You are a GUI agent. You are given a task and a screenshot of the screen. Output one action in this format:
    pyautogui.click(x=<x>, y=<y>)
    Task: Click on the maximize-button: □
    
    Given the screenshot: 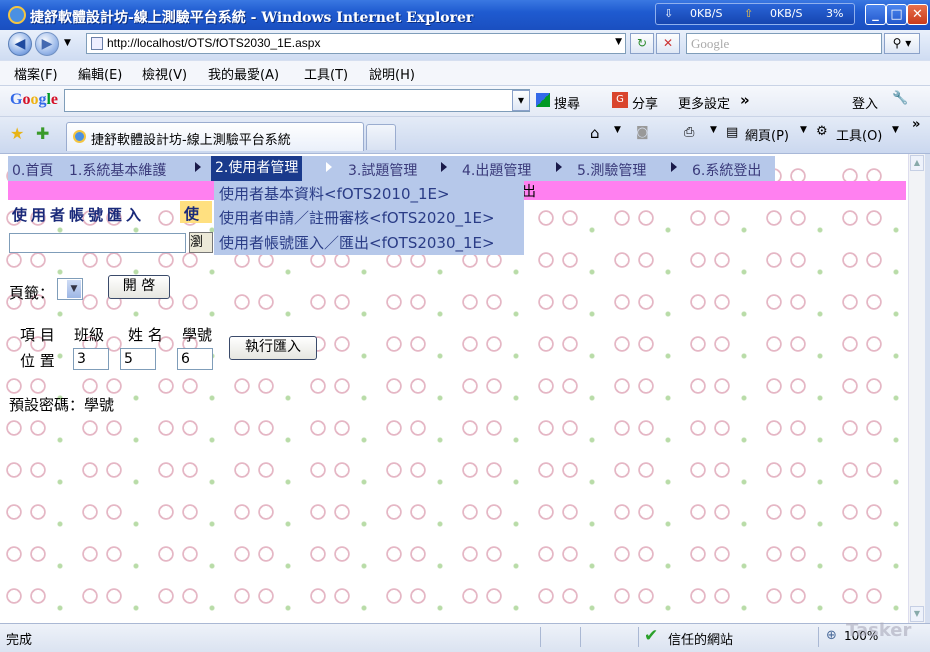 What is the action you would take?
    pyautogui.click(x=896, y=14)
    